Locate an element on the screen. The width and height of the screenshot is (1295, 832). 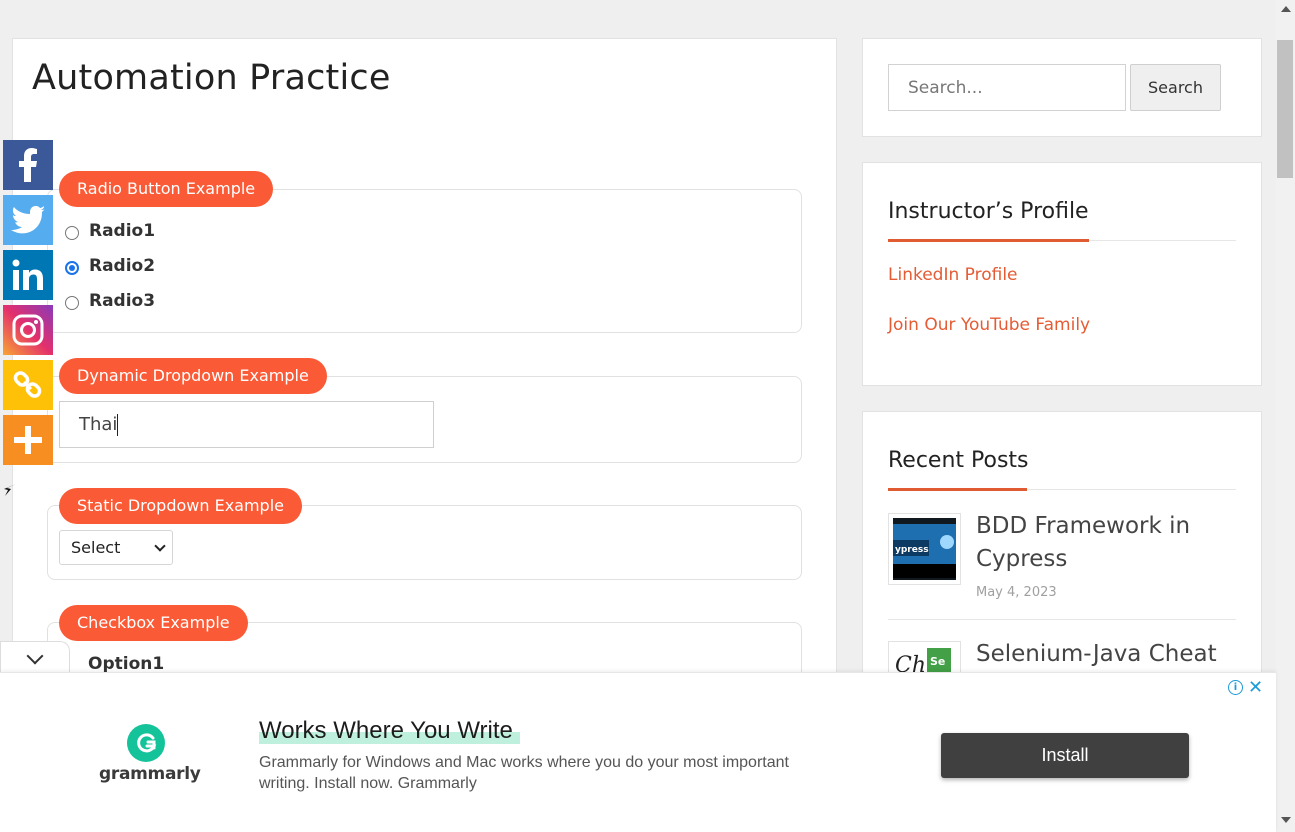
radio-label-1: Radio1 is located at coordinates (122, 231).